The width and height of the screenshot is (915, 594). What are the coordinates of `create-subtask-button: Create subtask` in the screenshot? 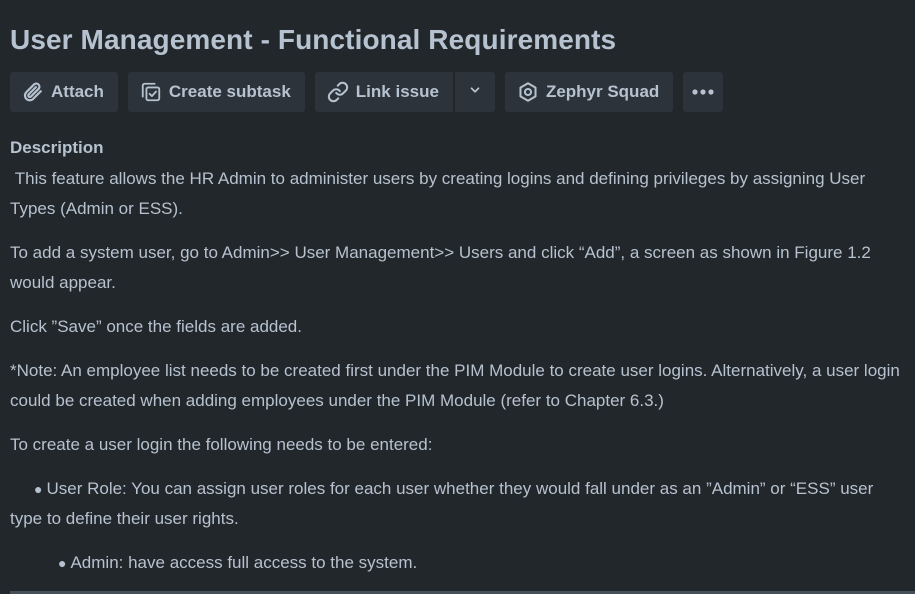 It's located at (216, 92).